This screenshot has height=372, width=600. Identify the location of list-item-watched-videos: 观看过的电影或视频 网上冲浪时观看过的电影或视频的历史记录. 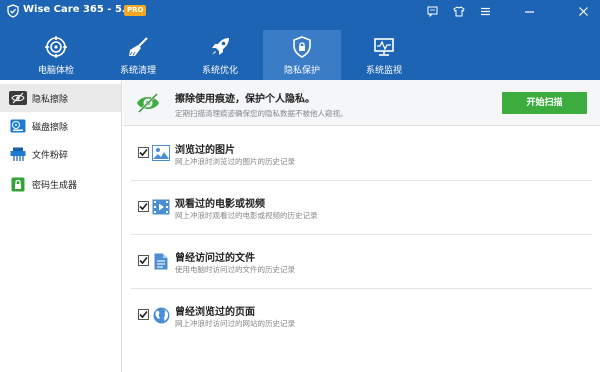
(361, 208).